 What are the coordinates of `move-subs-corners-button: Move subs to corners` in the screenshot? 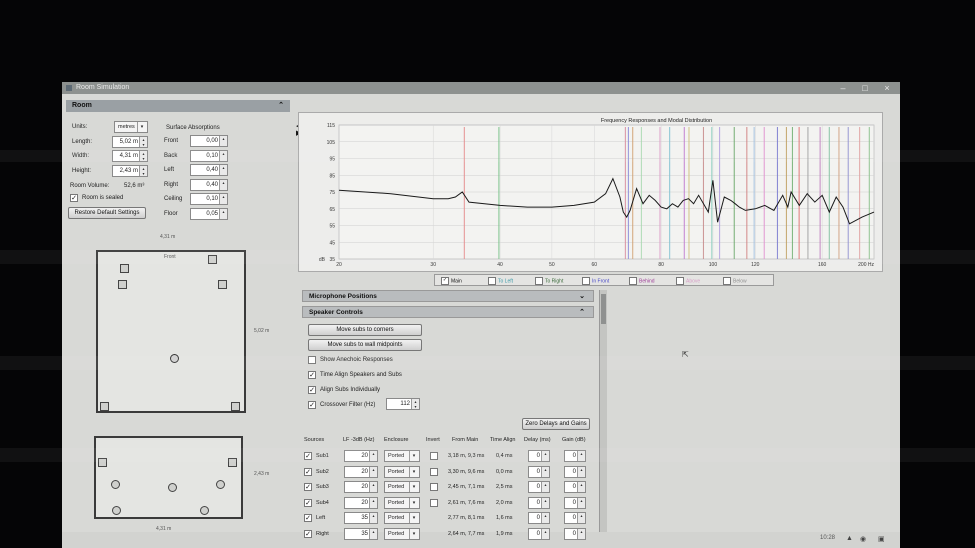 It's located at (365, 330).